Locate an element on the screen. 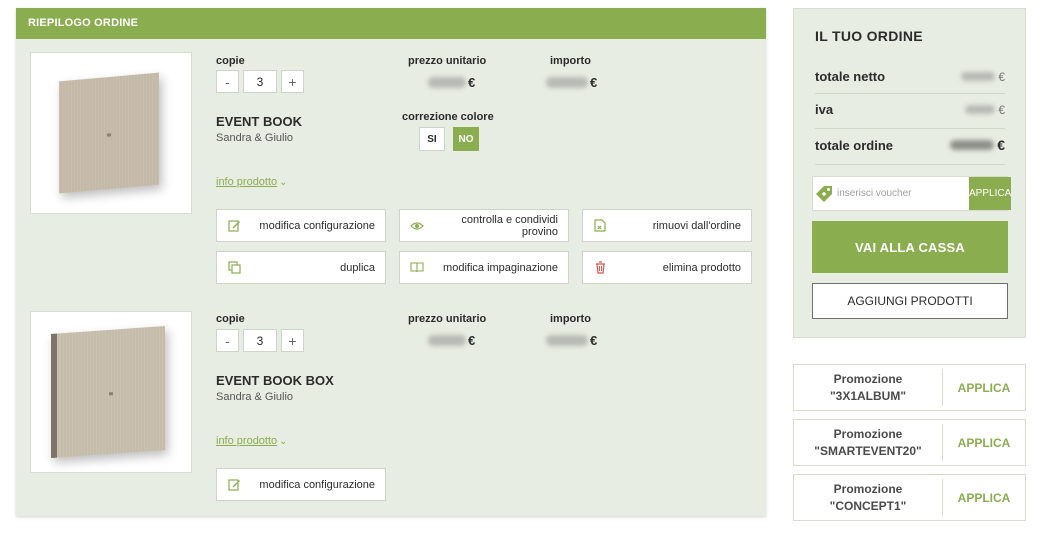 The height and width of the screenshot is (534, 1042). edit-layout-button: modifica impaginazione is located at coordinates (484, 267).